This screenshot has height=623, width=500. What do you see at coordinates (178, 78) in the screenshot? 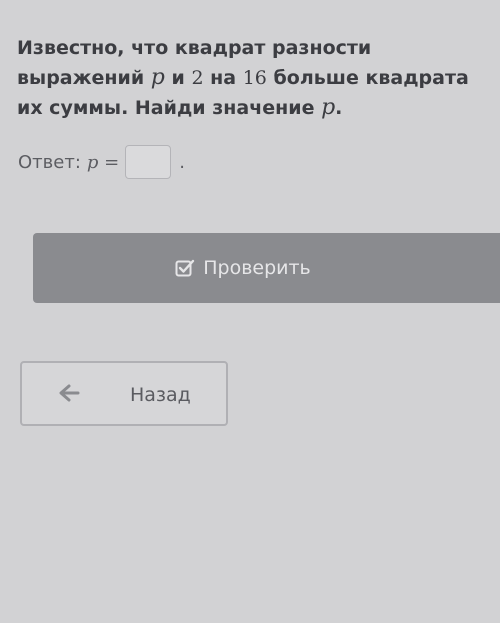
I see `task-text-part: и` at bounding box center [178, 78].